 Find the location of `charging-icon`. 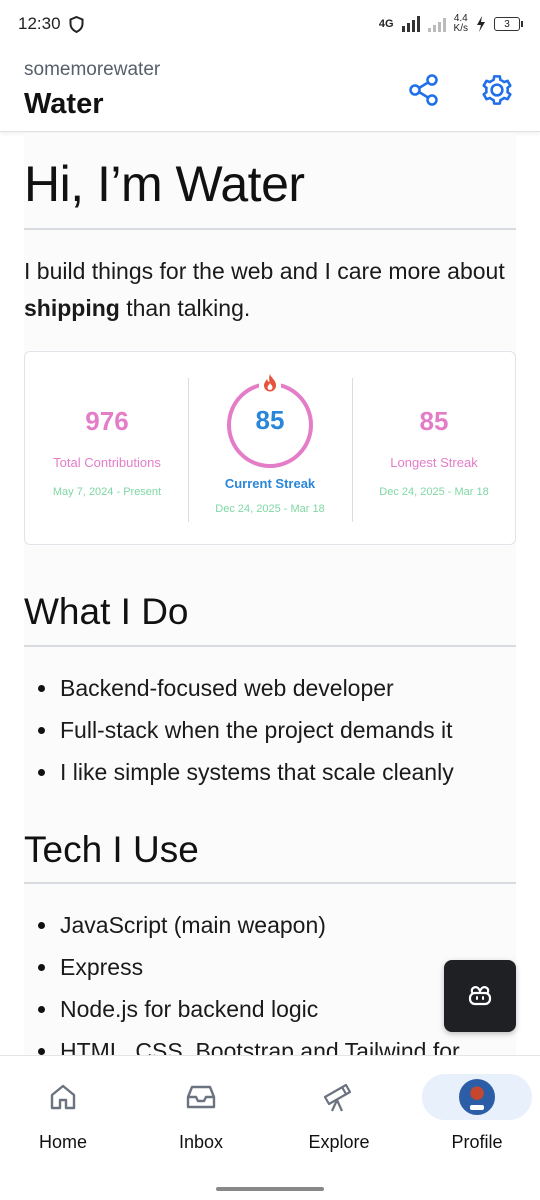

charging-icon is located at coordinates (481, 24).